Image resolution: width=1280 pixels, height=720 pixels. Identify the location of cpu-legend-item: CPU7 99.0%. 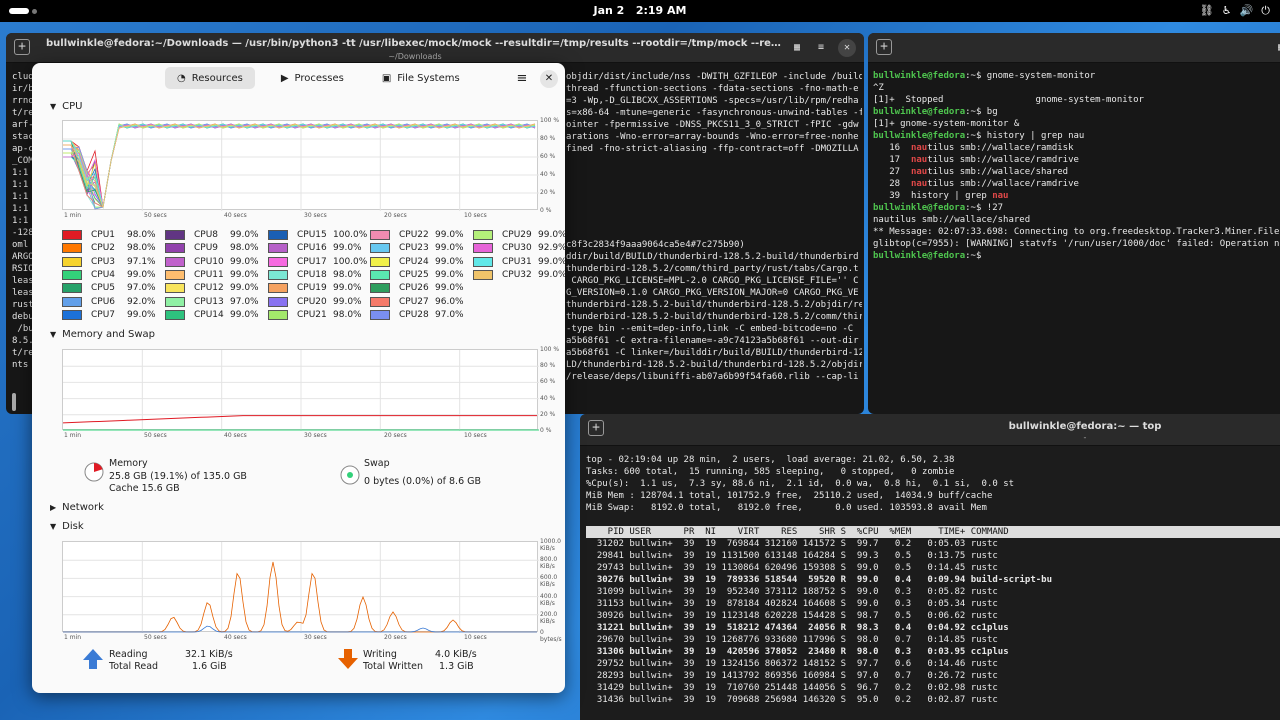
(114, 314).